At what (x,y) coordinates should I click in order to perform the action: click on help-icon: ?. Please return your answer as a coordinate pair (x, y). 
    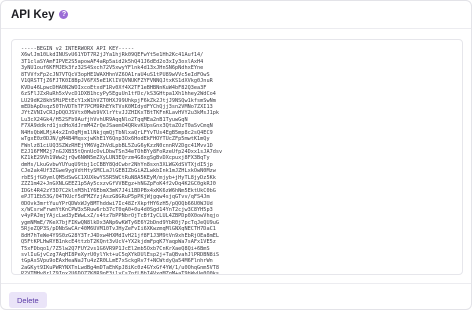
    Looking at the image, I should click on (64, 14).